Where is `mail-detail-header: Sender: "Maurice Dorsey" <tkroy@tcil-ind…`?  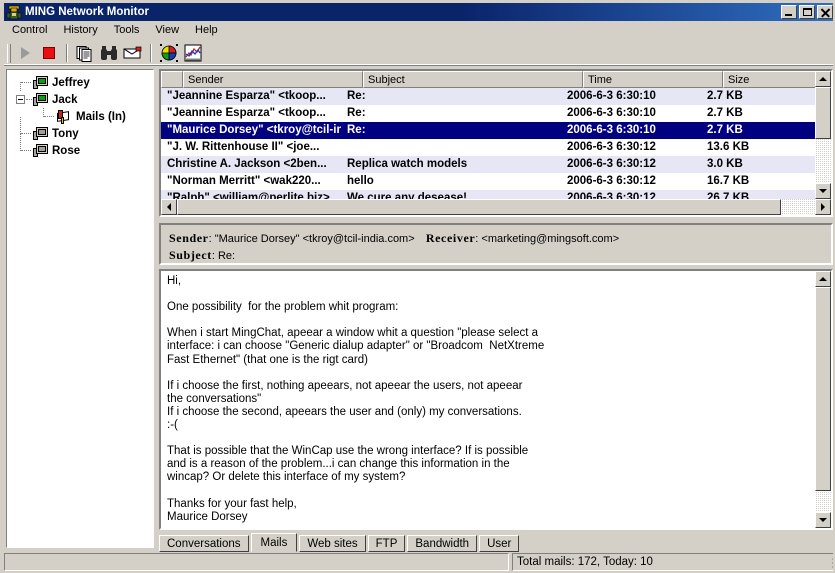 mail-detail-header: Sender: "Maurice Dorsey" <tkroy@tcil-ind… is located at coordinates (496, 244).